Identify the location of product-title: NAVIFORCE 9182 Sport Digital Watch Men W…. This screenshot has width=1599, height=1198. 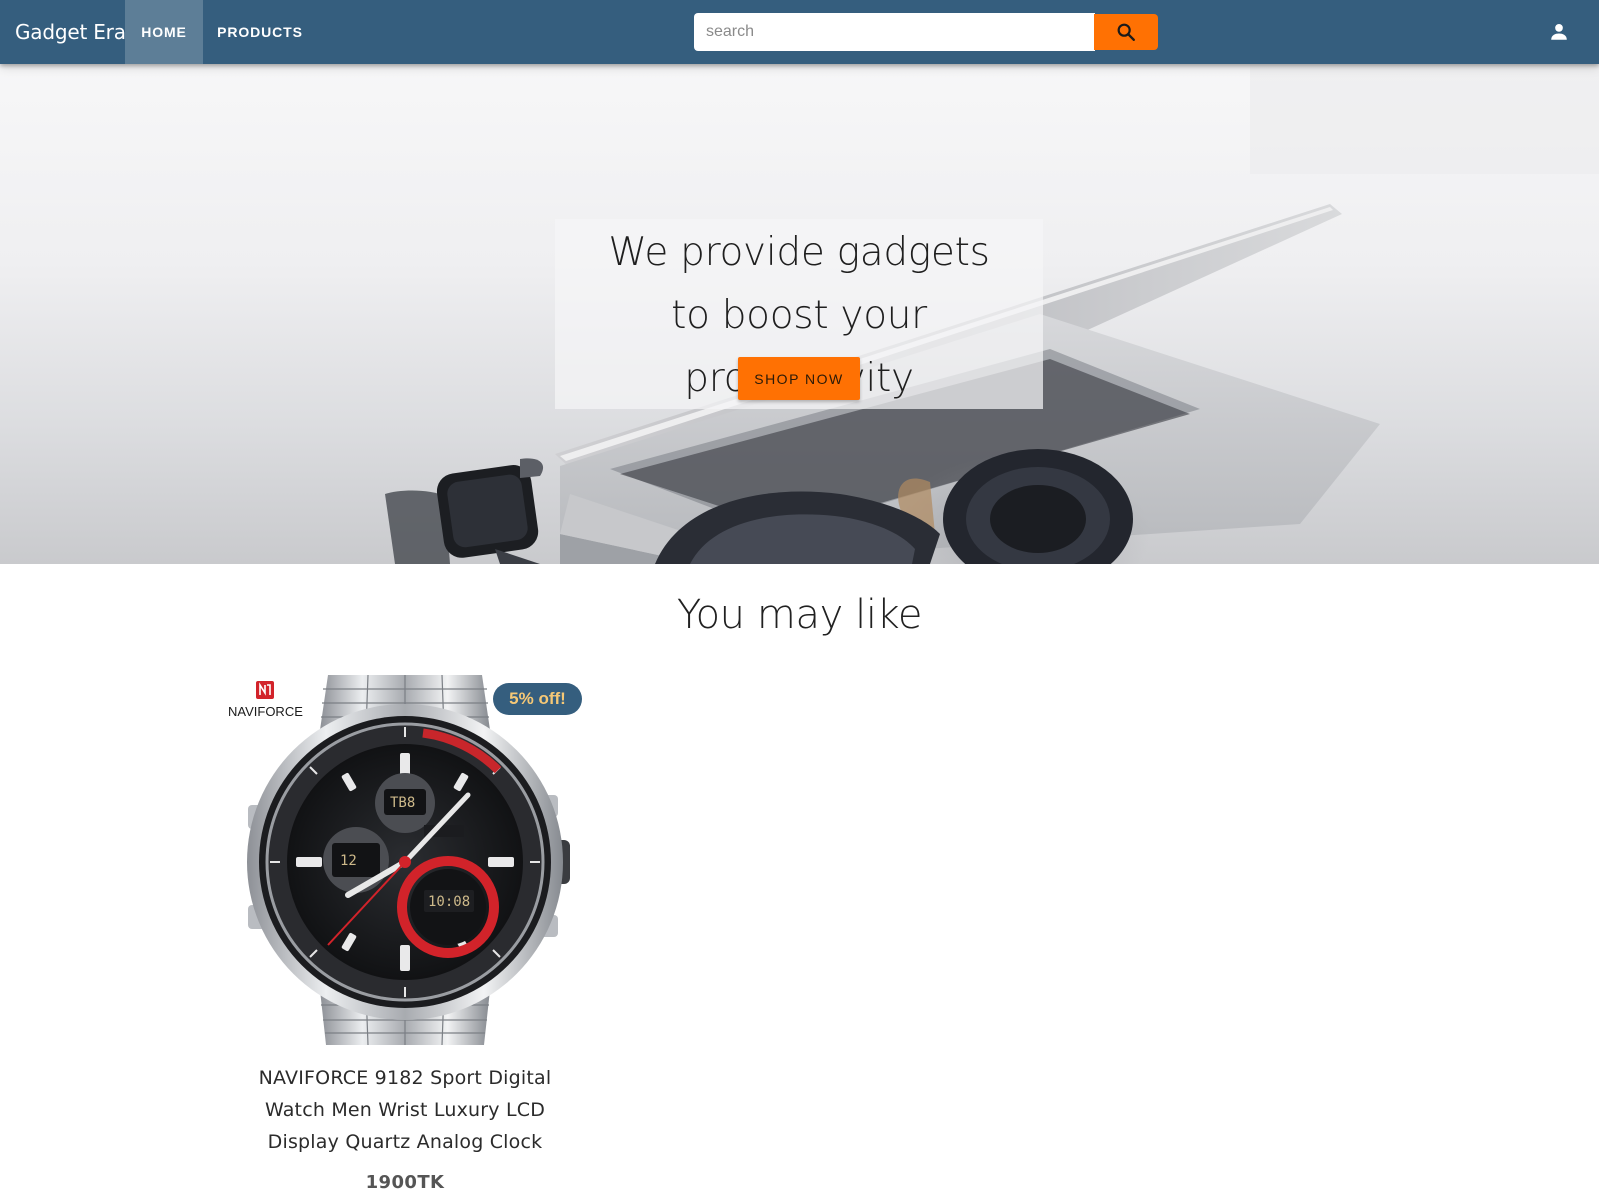
(405, 1110).